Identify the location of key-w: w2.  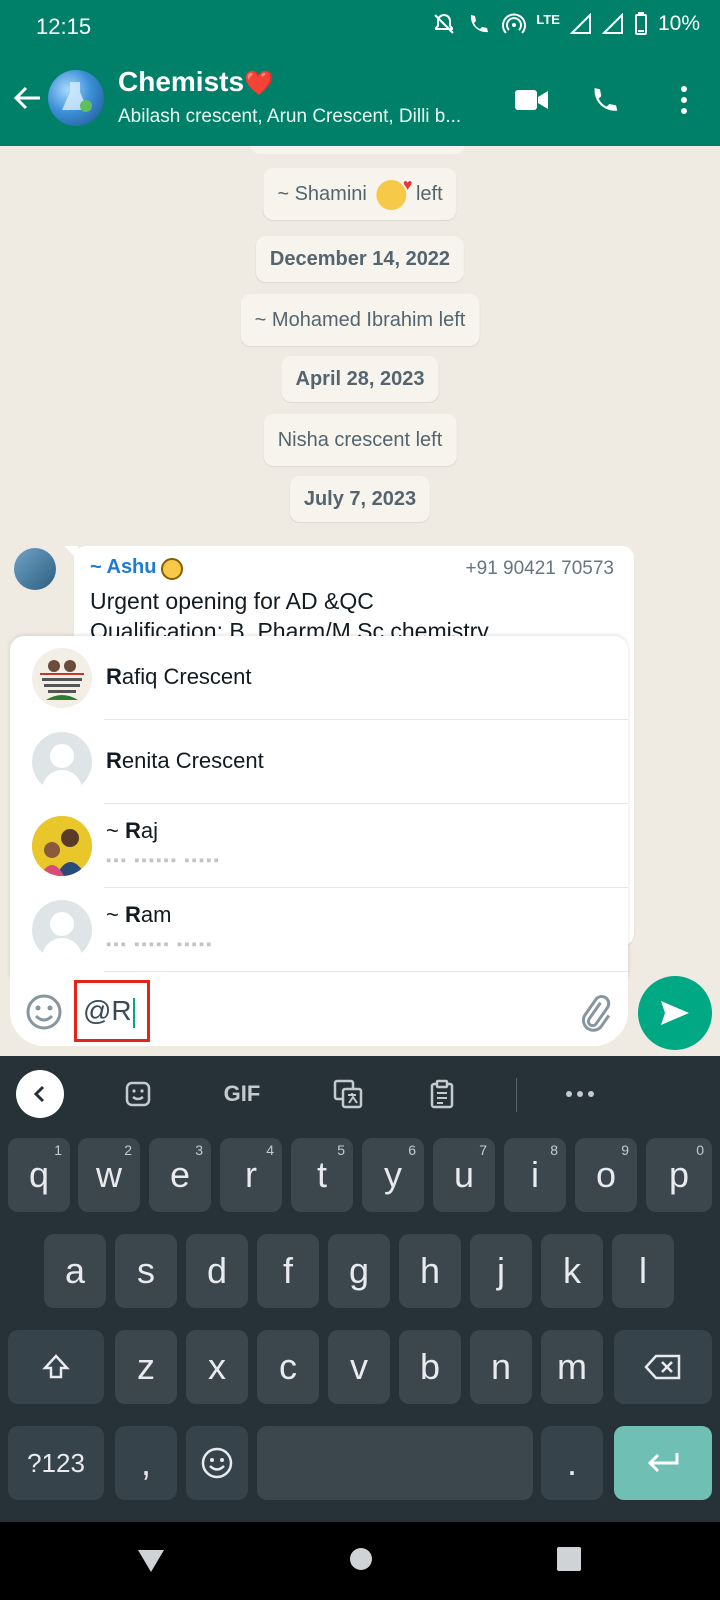
(109, 1175).